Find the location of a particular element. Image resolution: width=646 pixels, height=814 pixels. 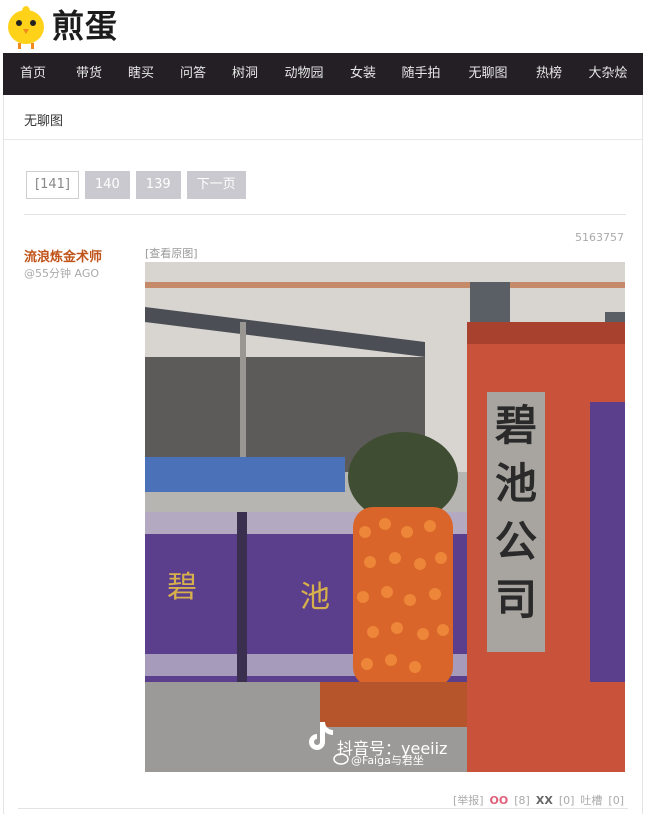

chick-logo-icon is located at coordinates (26, 26).